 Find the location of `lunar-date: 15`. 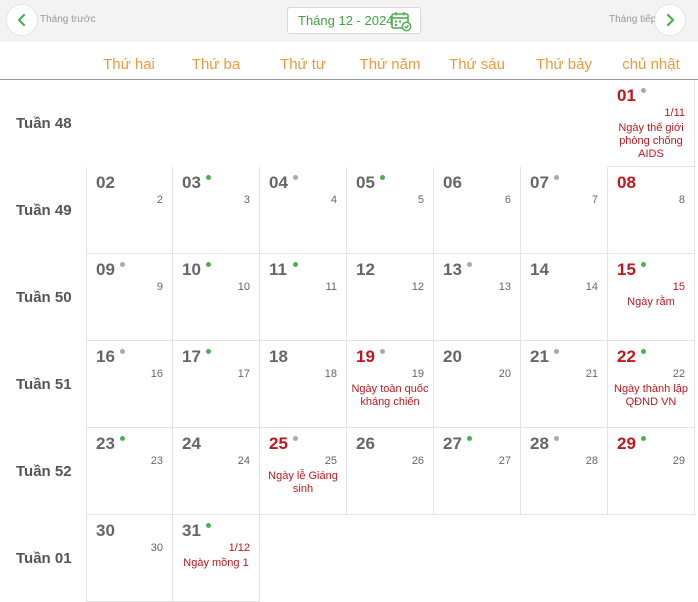

lunar-date: 15 is located at coordinates (678, 287).